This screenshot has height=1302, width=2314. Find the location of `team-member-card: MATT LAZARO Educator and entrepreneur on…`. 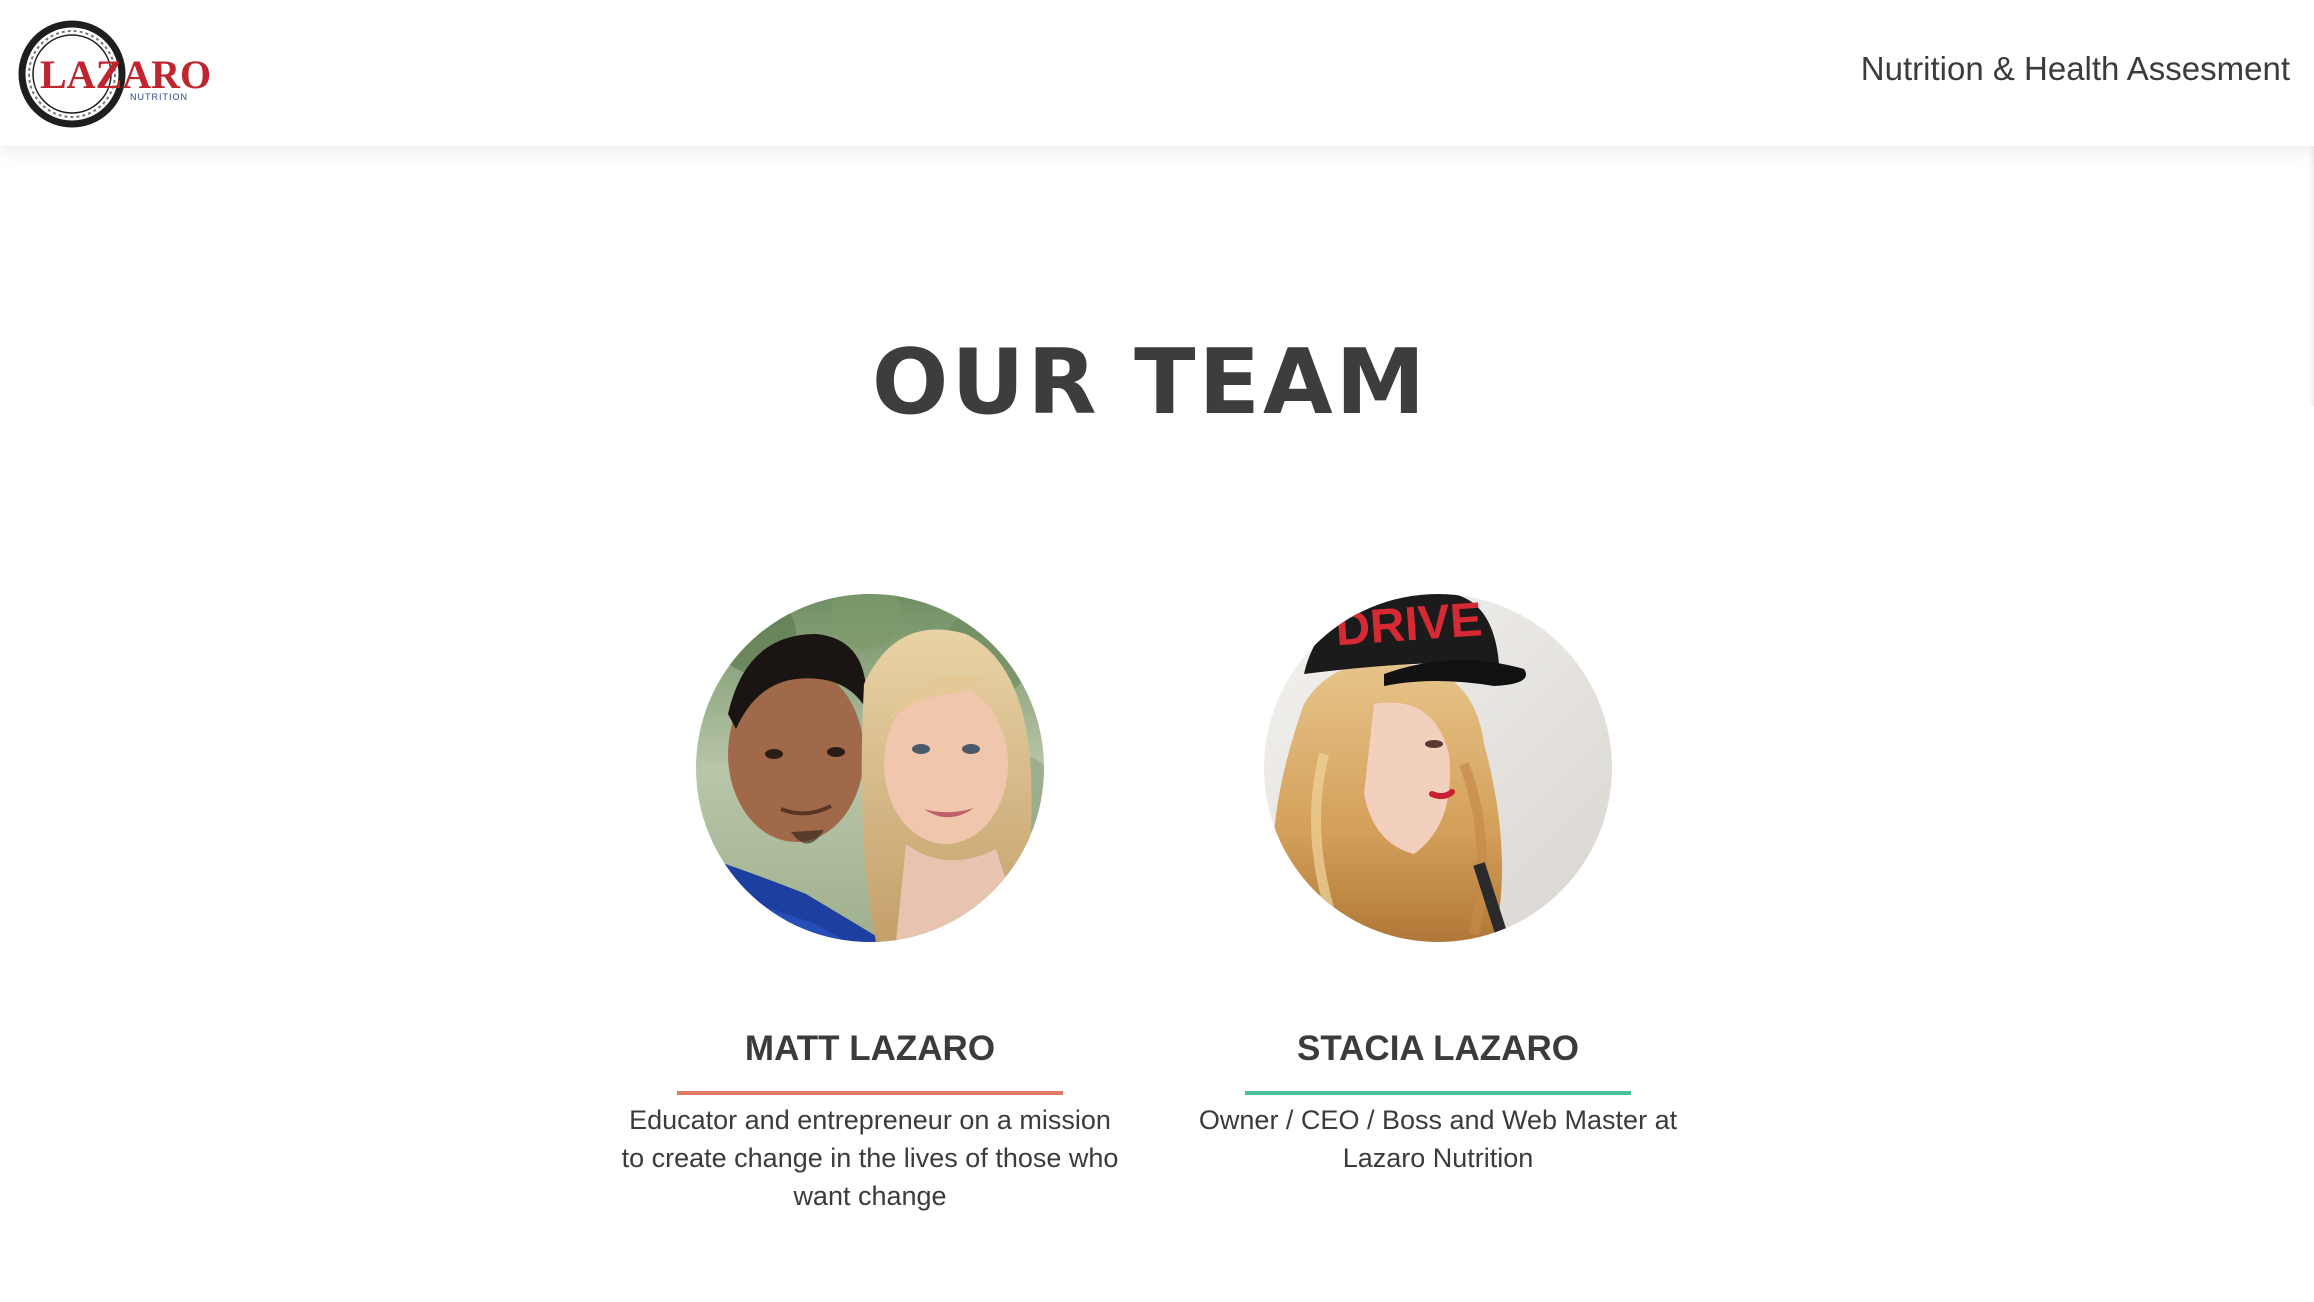

team-member-card: MATT LAZARO Educator and entrepreneur on… is located at coordinates (870, 904).